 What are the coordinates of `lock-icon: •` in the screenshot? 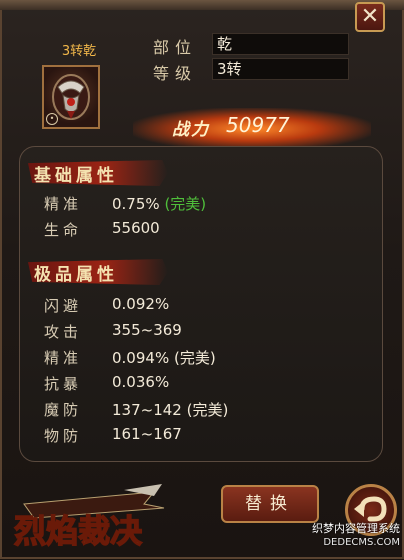 It's located at (52, 119).